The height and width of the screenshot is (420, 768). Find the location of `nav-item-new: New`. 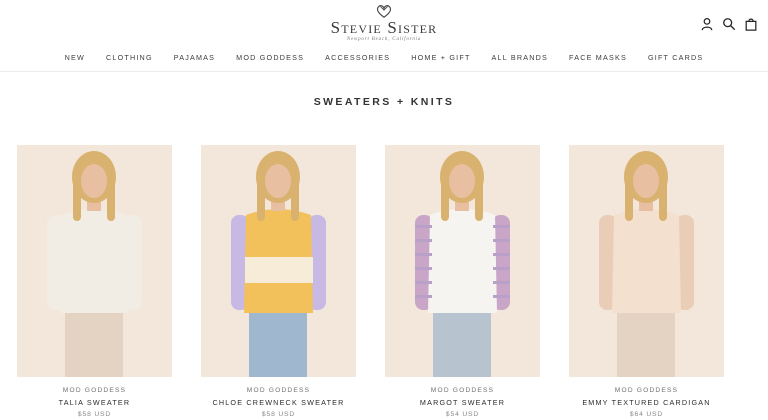

nav-item-new: New is located at coordinates (74, 57).